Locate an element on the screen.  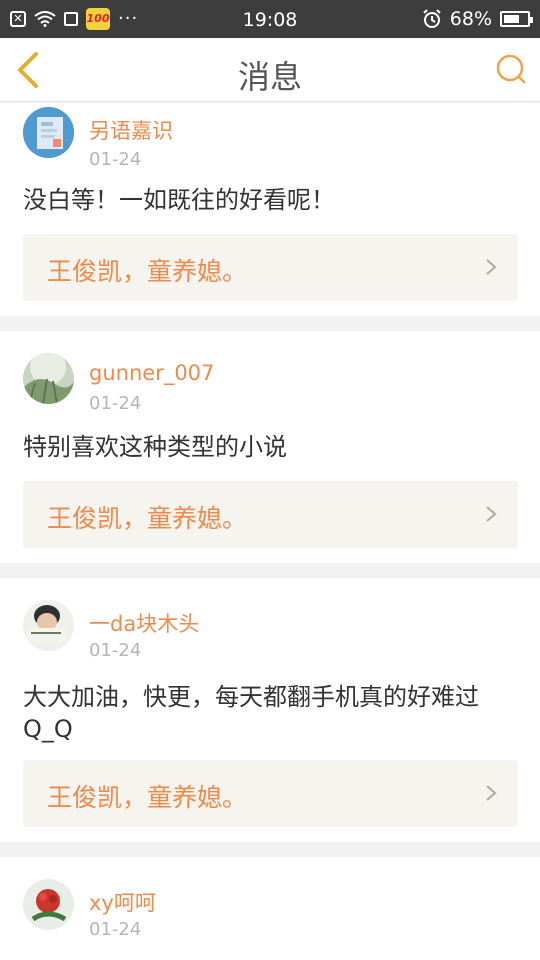
header: 消息 is located at coordinates (270, 70).